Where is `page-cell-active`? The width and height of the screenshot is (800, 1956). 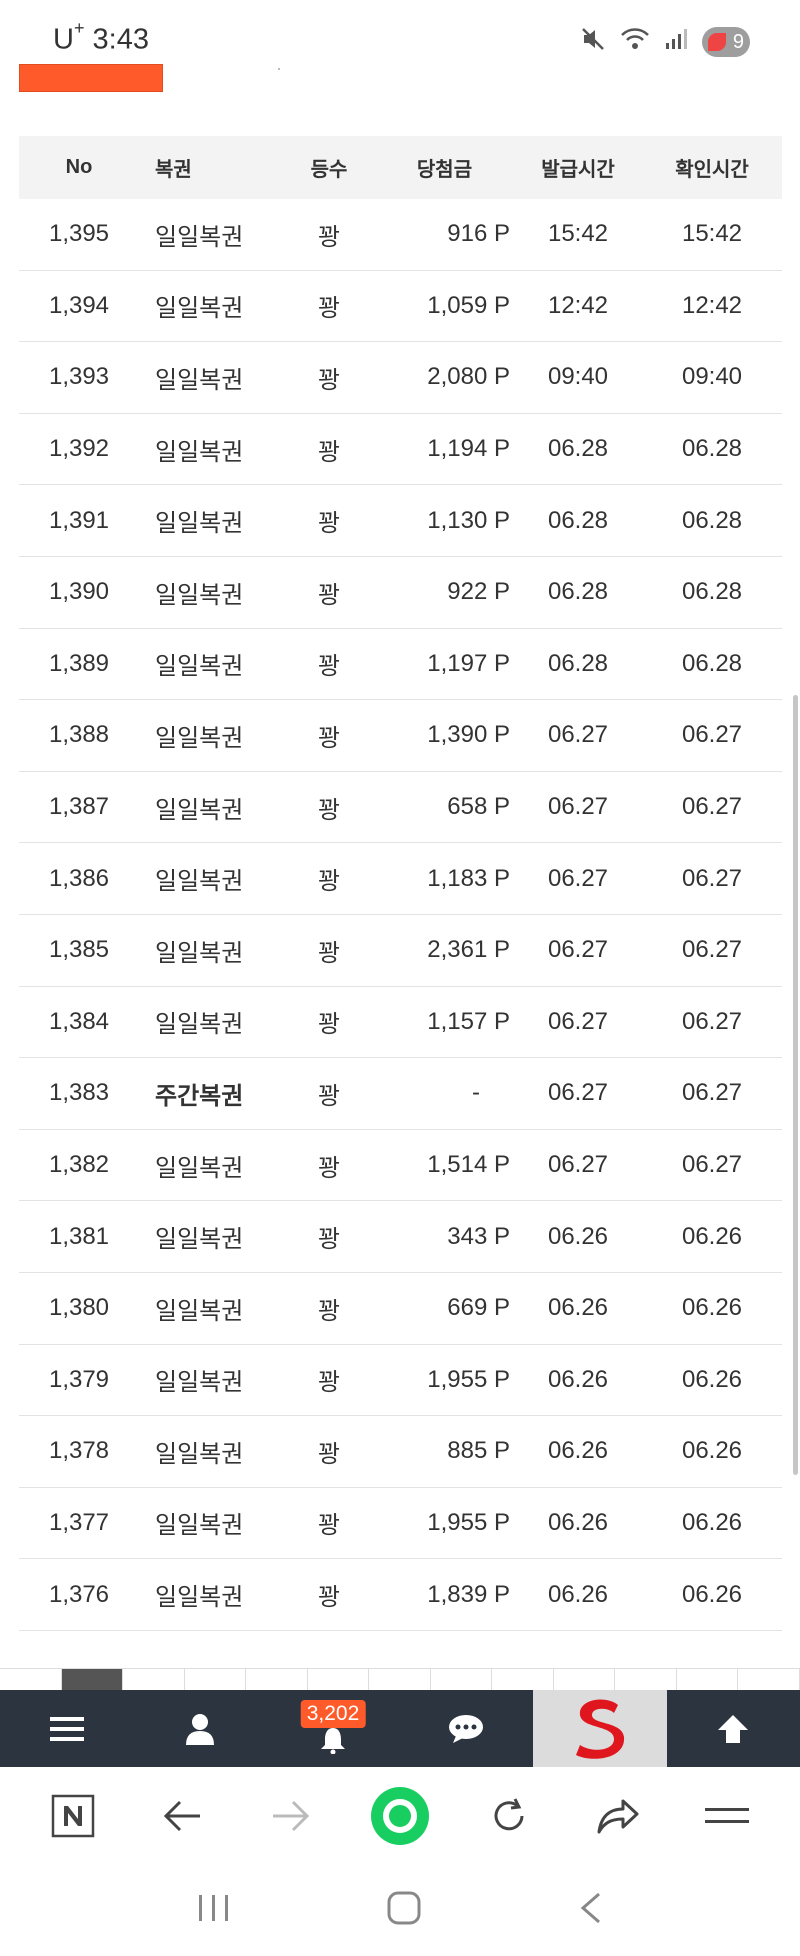
page-cell-active is located at coordinates (92, 1679).